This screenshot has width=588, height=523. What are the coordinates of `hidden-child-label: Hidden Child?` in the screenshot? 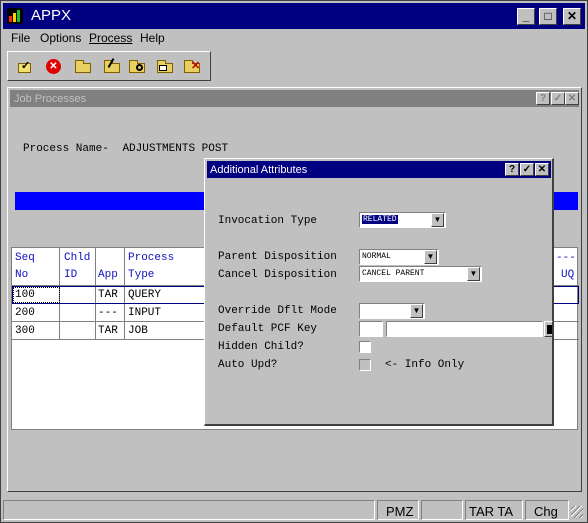 It's located at (261, 347).